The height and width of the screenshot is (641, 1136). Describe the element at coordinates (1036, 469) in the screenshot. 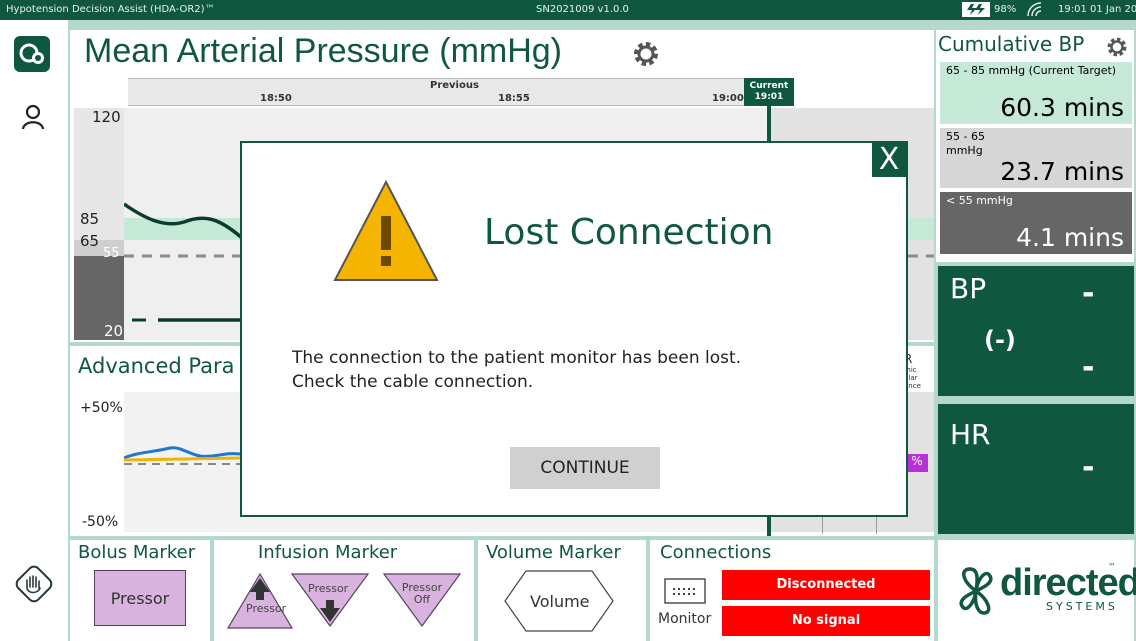

I see `hr-vitals-panel: HR -` at that location.